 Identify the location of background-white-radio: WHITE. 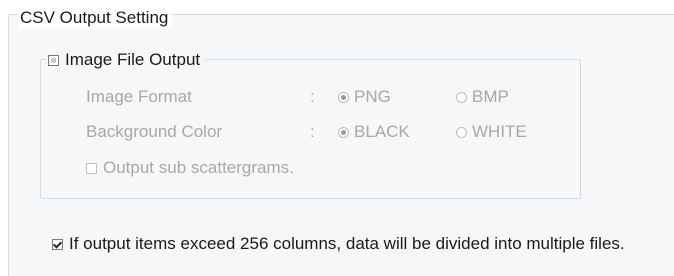
(491, 132).